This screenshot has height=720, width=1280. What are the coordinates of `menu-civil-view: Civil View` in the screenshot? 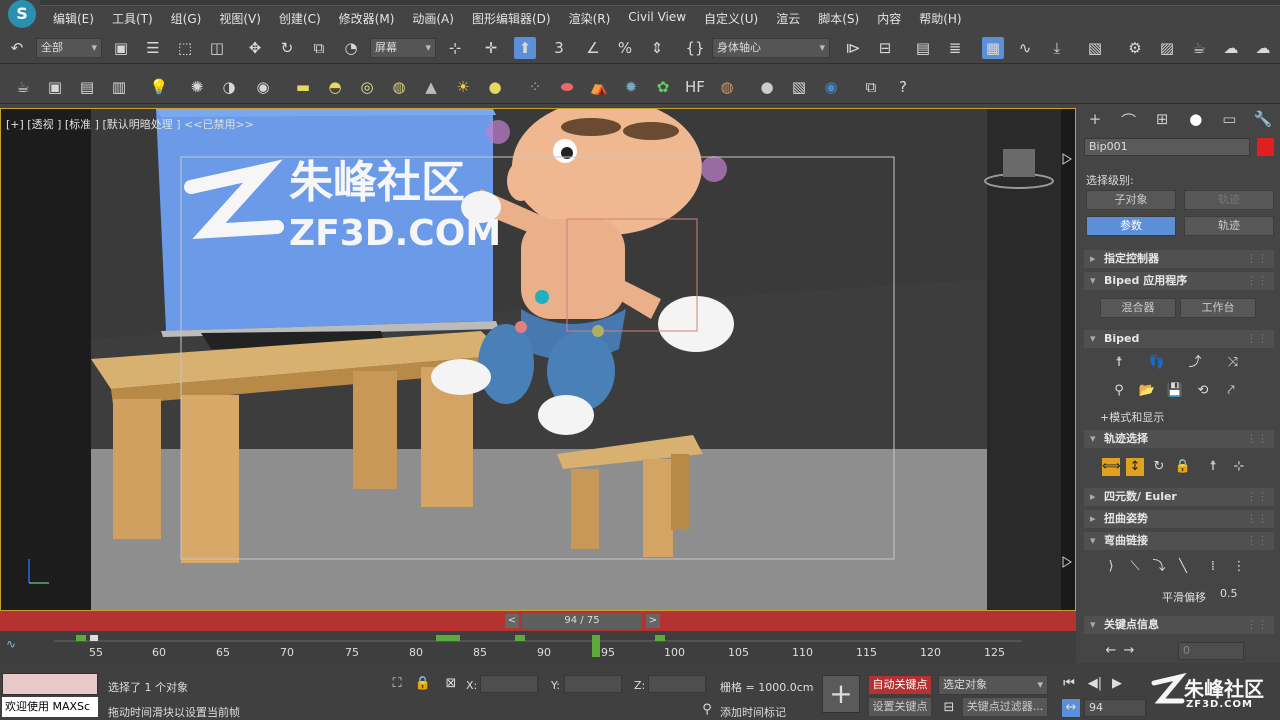 It's located at (657, 18).